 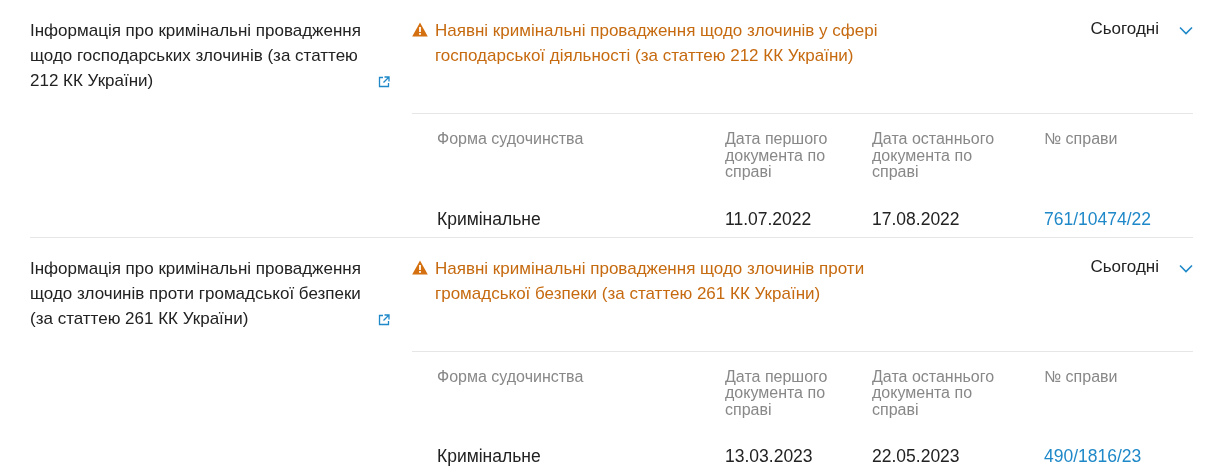 I want to click on status-message: Наявні кримінальні провадження щодо злочинів проти громадської безпеки (за статтею 261 КК України), so click(x=650, y=281).